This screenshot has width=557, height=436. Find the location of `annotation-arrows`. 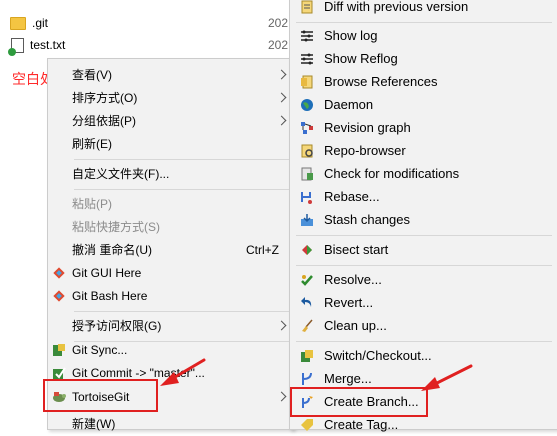

annotation-arrows is located at coordinates (316, 374).